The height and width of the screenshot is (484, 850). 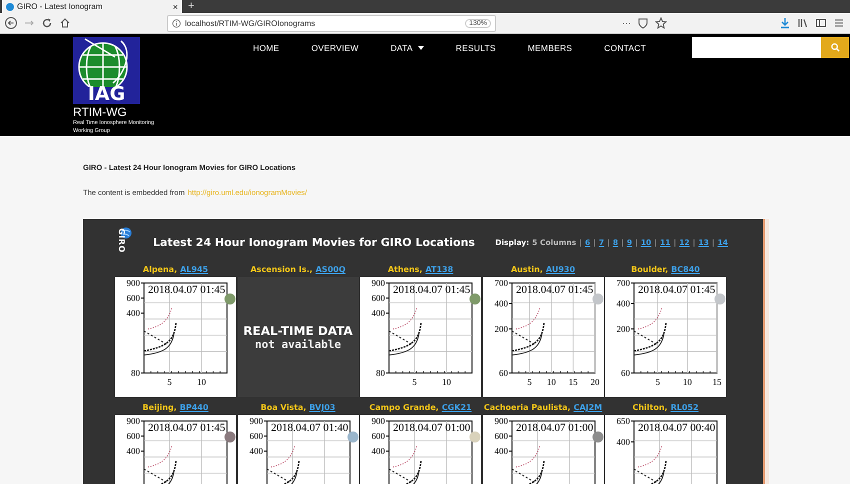 I want to click on station-name: Boa Vista,, so click(x=283, y=408).